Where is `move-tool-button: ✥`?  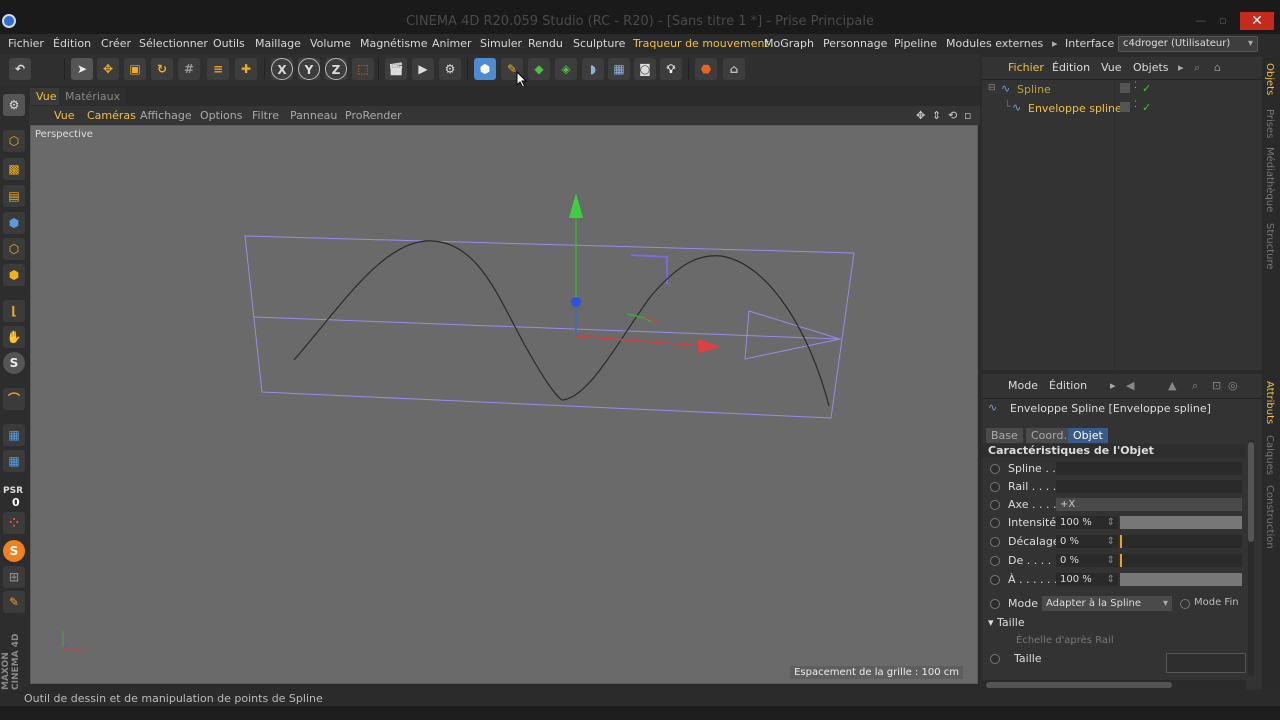 move-tool-button: ✥ is located at coordinates (108, 69).